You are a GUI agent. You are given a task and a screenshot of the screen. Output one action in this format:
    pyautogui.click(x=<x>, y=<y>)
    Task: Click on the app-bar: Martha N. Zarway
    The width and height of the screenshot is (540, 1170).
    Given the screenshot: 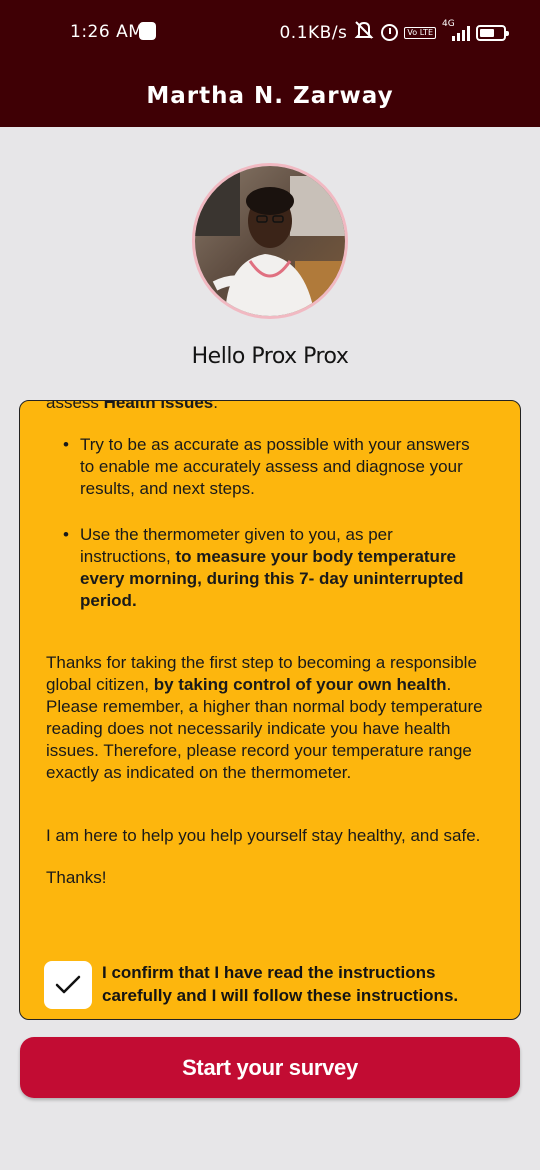 What is the action you would take?
    pyautogui.click(x=270, y=95)
    